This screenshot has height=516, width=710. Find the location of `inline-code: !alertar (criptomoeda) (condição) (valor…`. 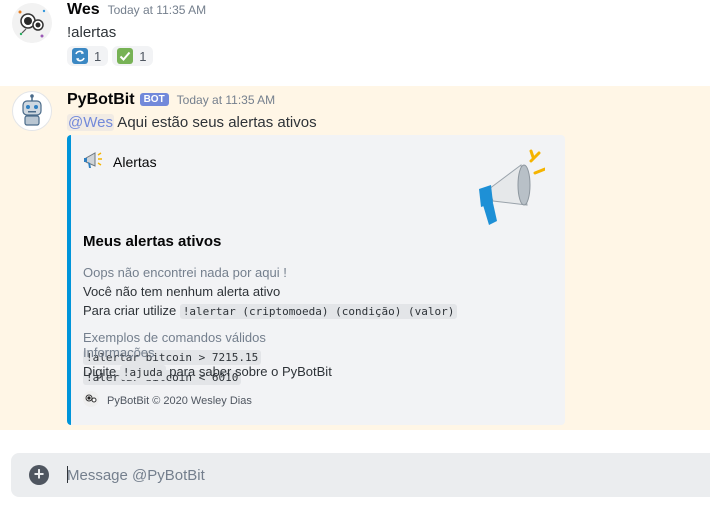

inline-code: !alertar (criptomoeda) (condição) (valor… is located at coordinates (318, 311).